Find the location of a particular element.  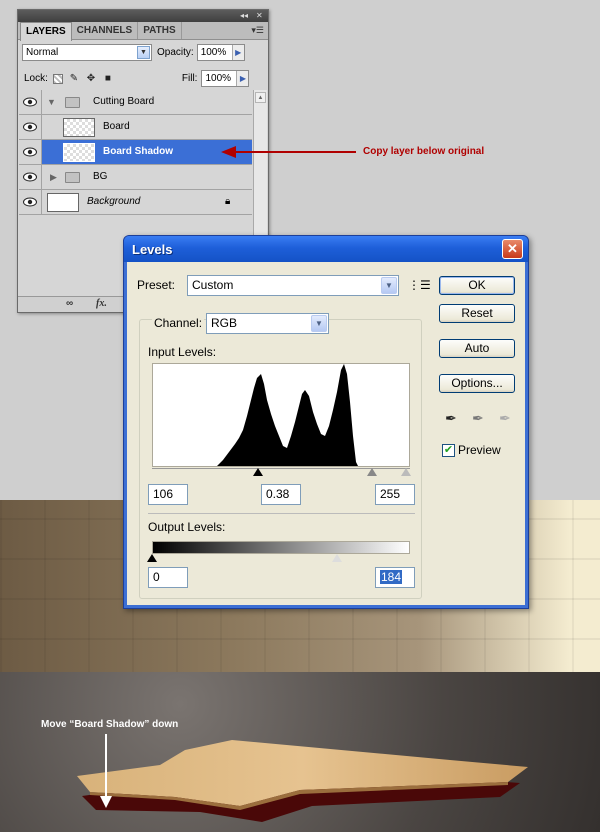

preset-options-icon: ⋮☰ is located at coordinates (419, 285).